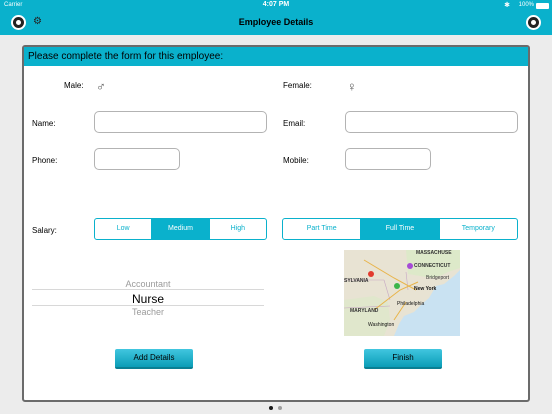  What do you see at coordinates (533, 22) in the screenshot?
I see `options-button` at bounding box center [533, 22].